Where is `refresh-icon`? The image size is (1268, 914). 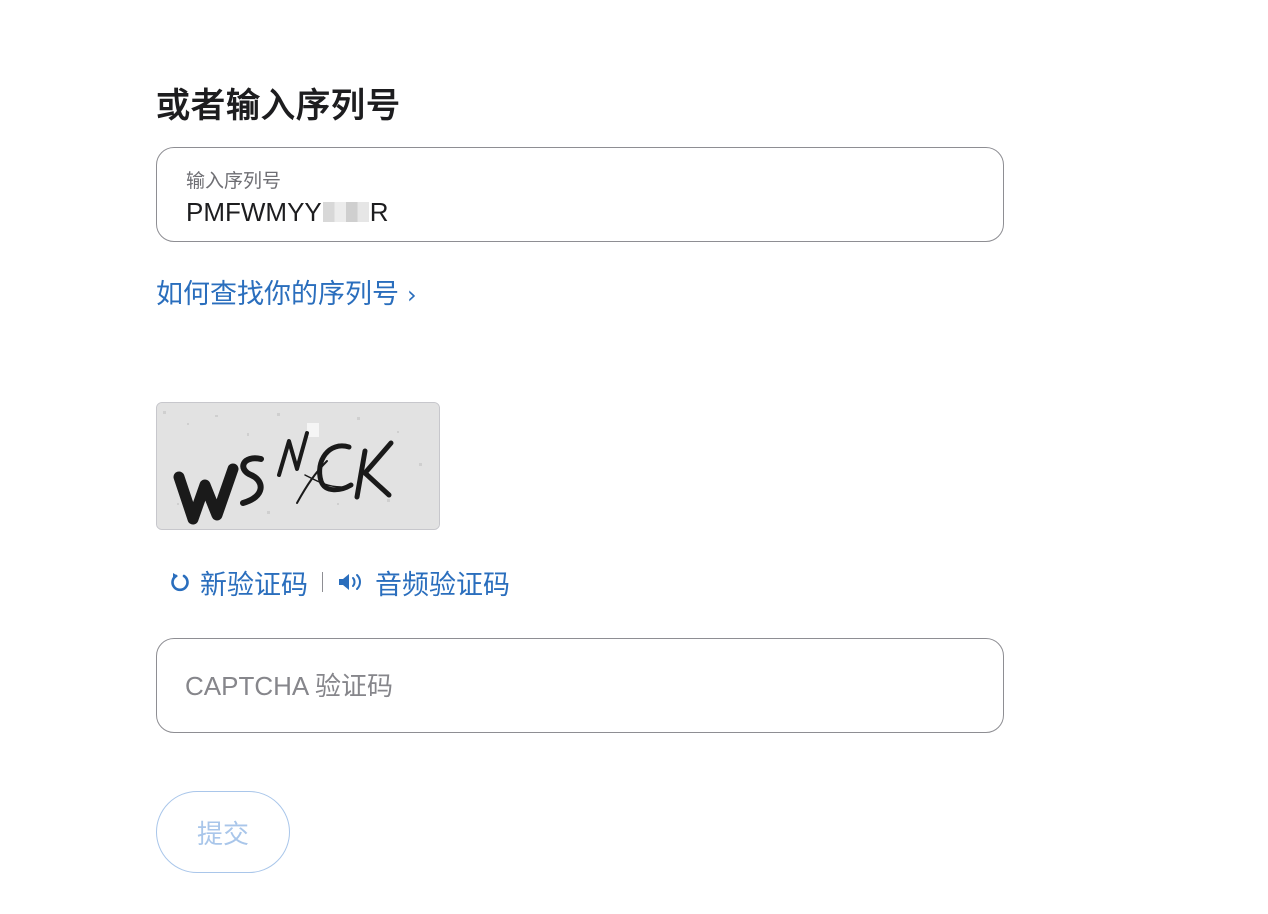
refresh-icon is located at coordinates (180, 582).